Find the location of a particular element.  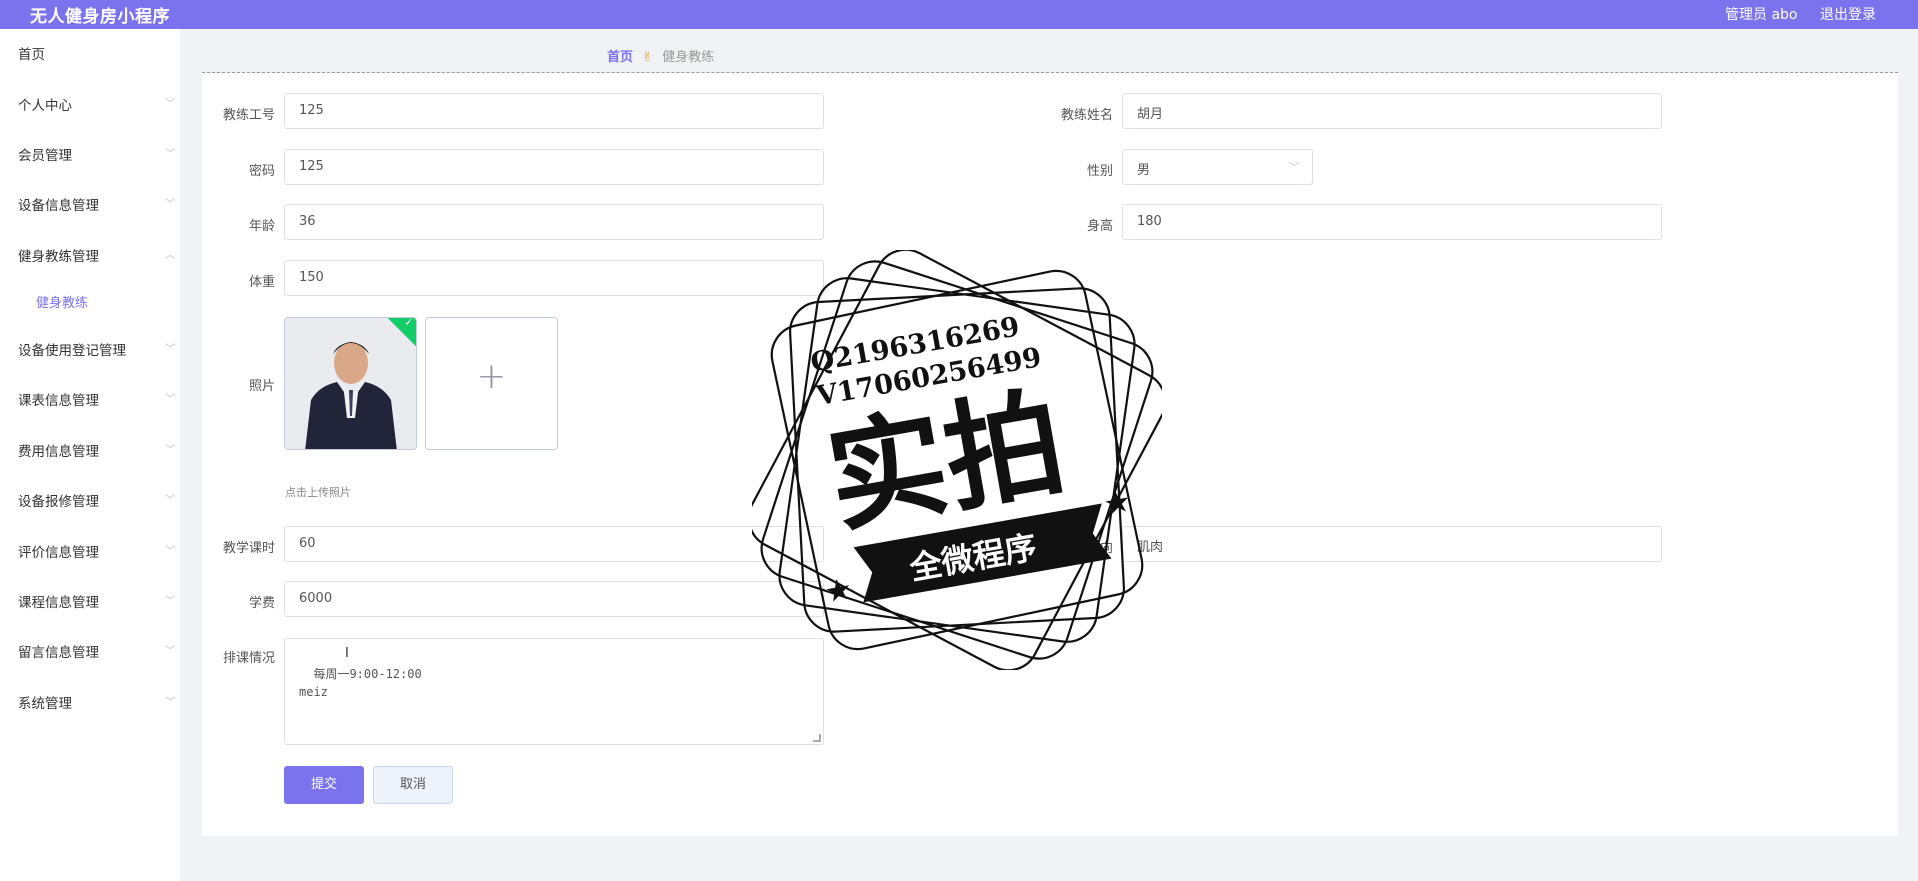

sidebar-item-label: 首页 is located at coordinates (31, 55).